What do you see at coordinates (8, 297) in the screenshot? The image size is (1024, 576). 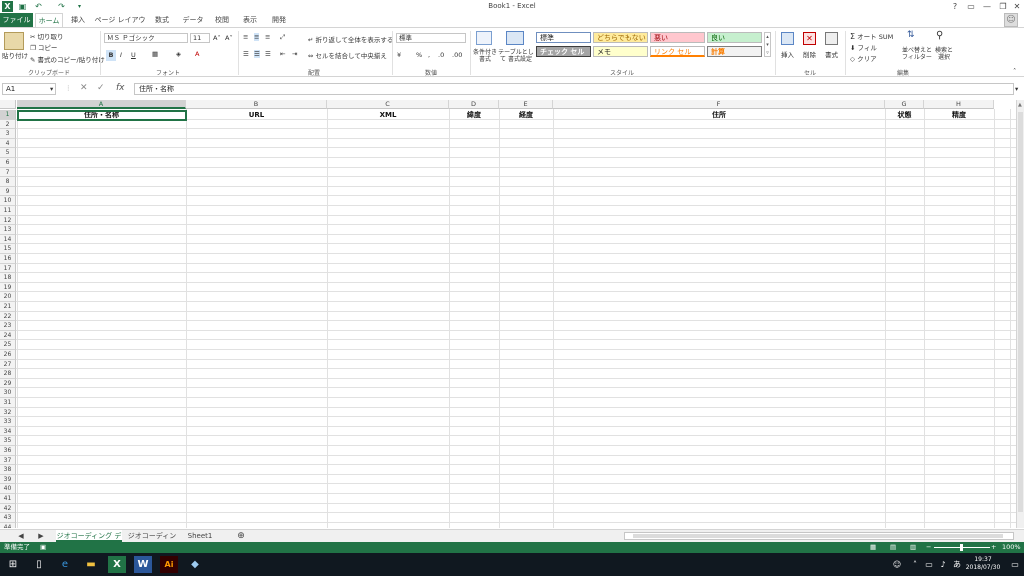 I see `row-header: 20` at bounding box center [8, 297].